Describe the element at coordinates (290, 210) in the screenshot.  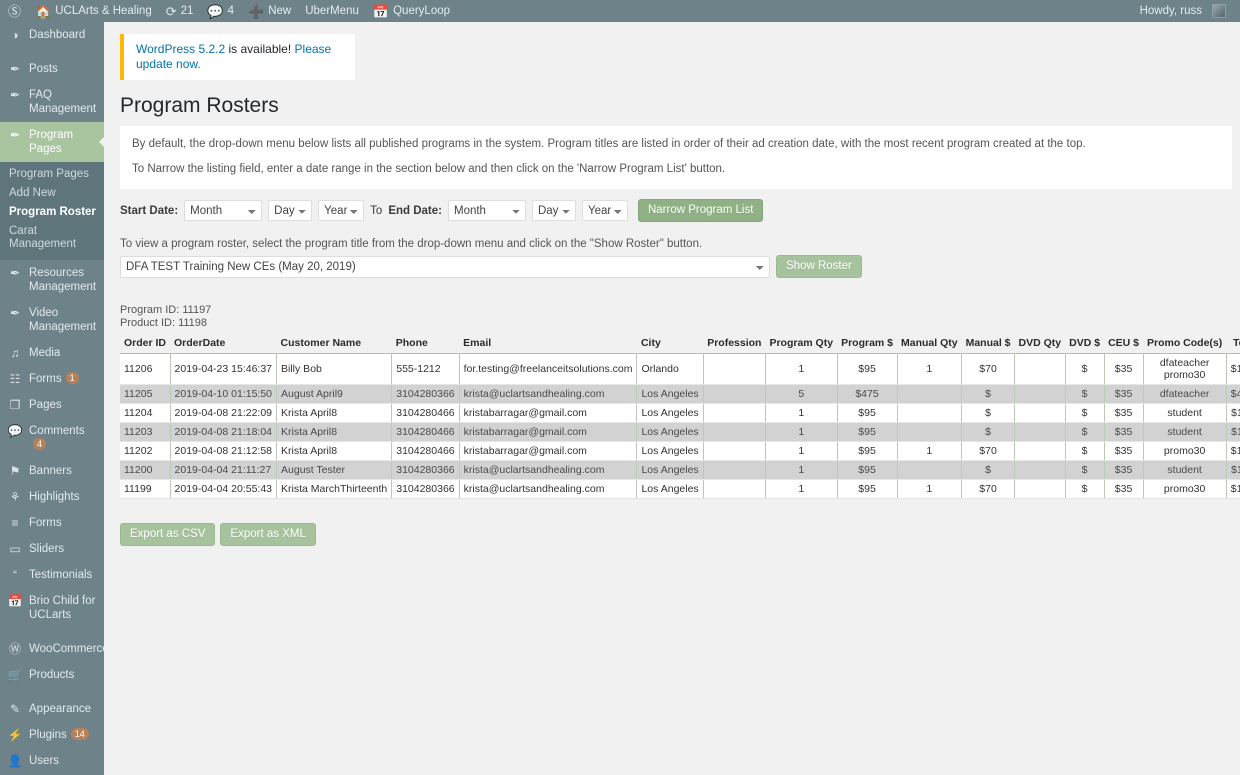
I see `start-day-select: Day` at that location.